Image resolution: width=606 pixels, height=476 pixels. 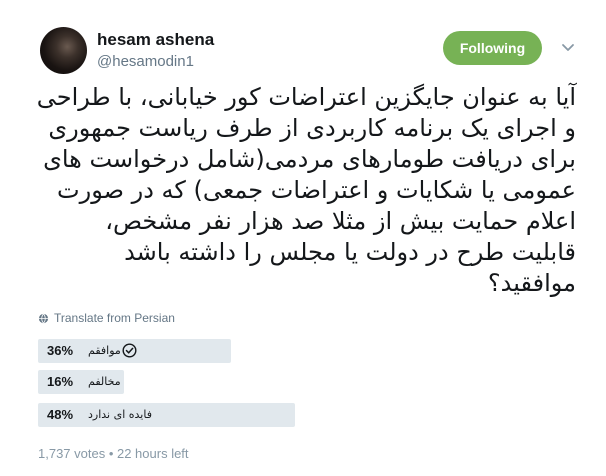 What do you see at coordinates (155, 40) in the screenshot?
I see `display-name: hesam ashena` at bounding box center [155, 40].